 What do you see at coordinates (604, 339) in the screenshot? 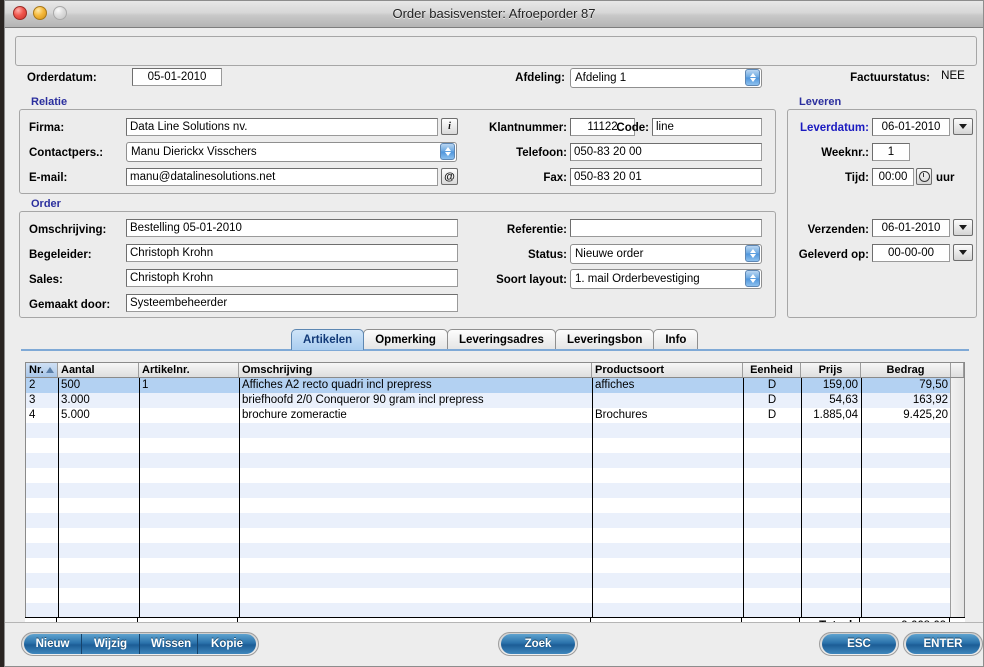
I see `tab-leveringsbon: Leveringsbon` at bounding box center [604, 339].